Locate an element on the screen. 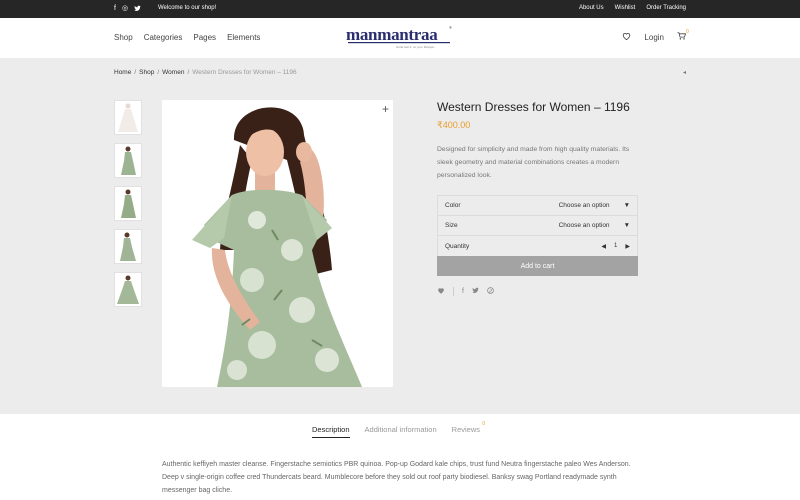 This screenshot has height=500, width=800. color-option-row: Color Choose an option ▼ is located at coordinates (537, 206).